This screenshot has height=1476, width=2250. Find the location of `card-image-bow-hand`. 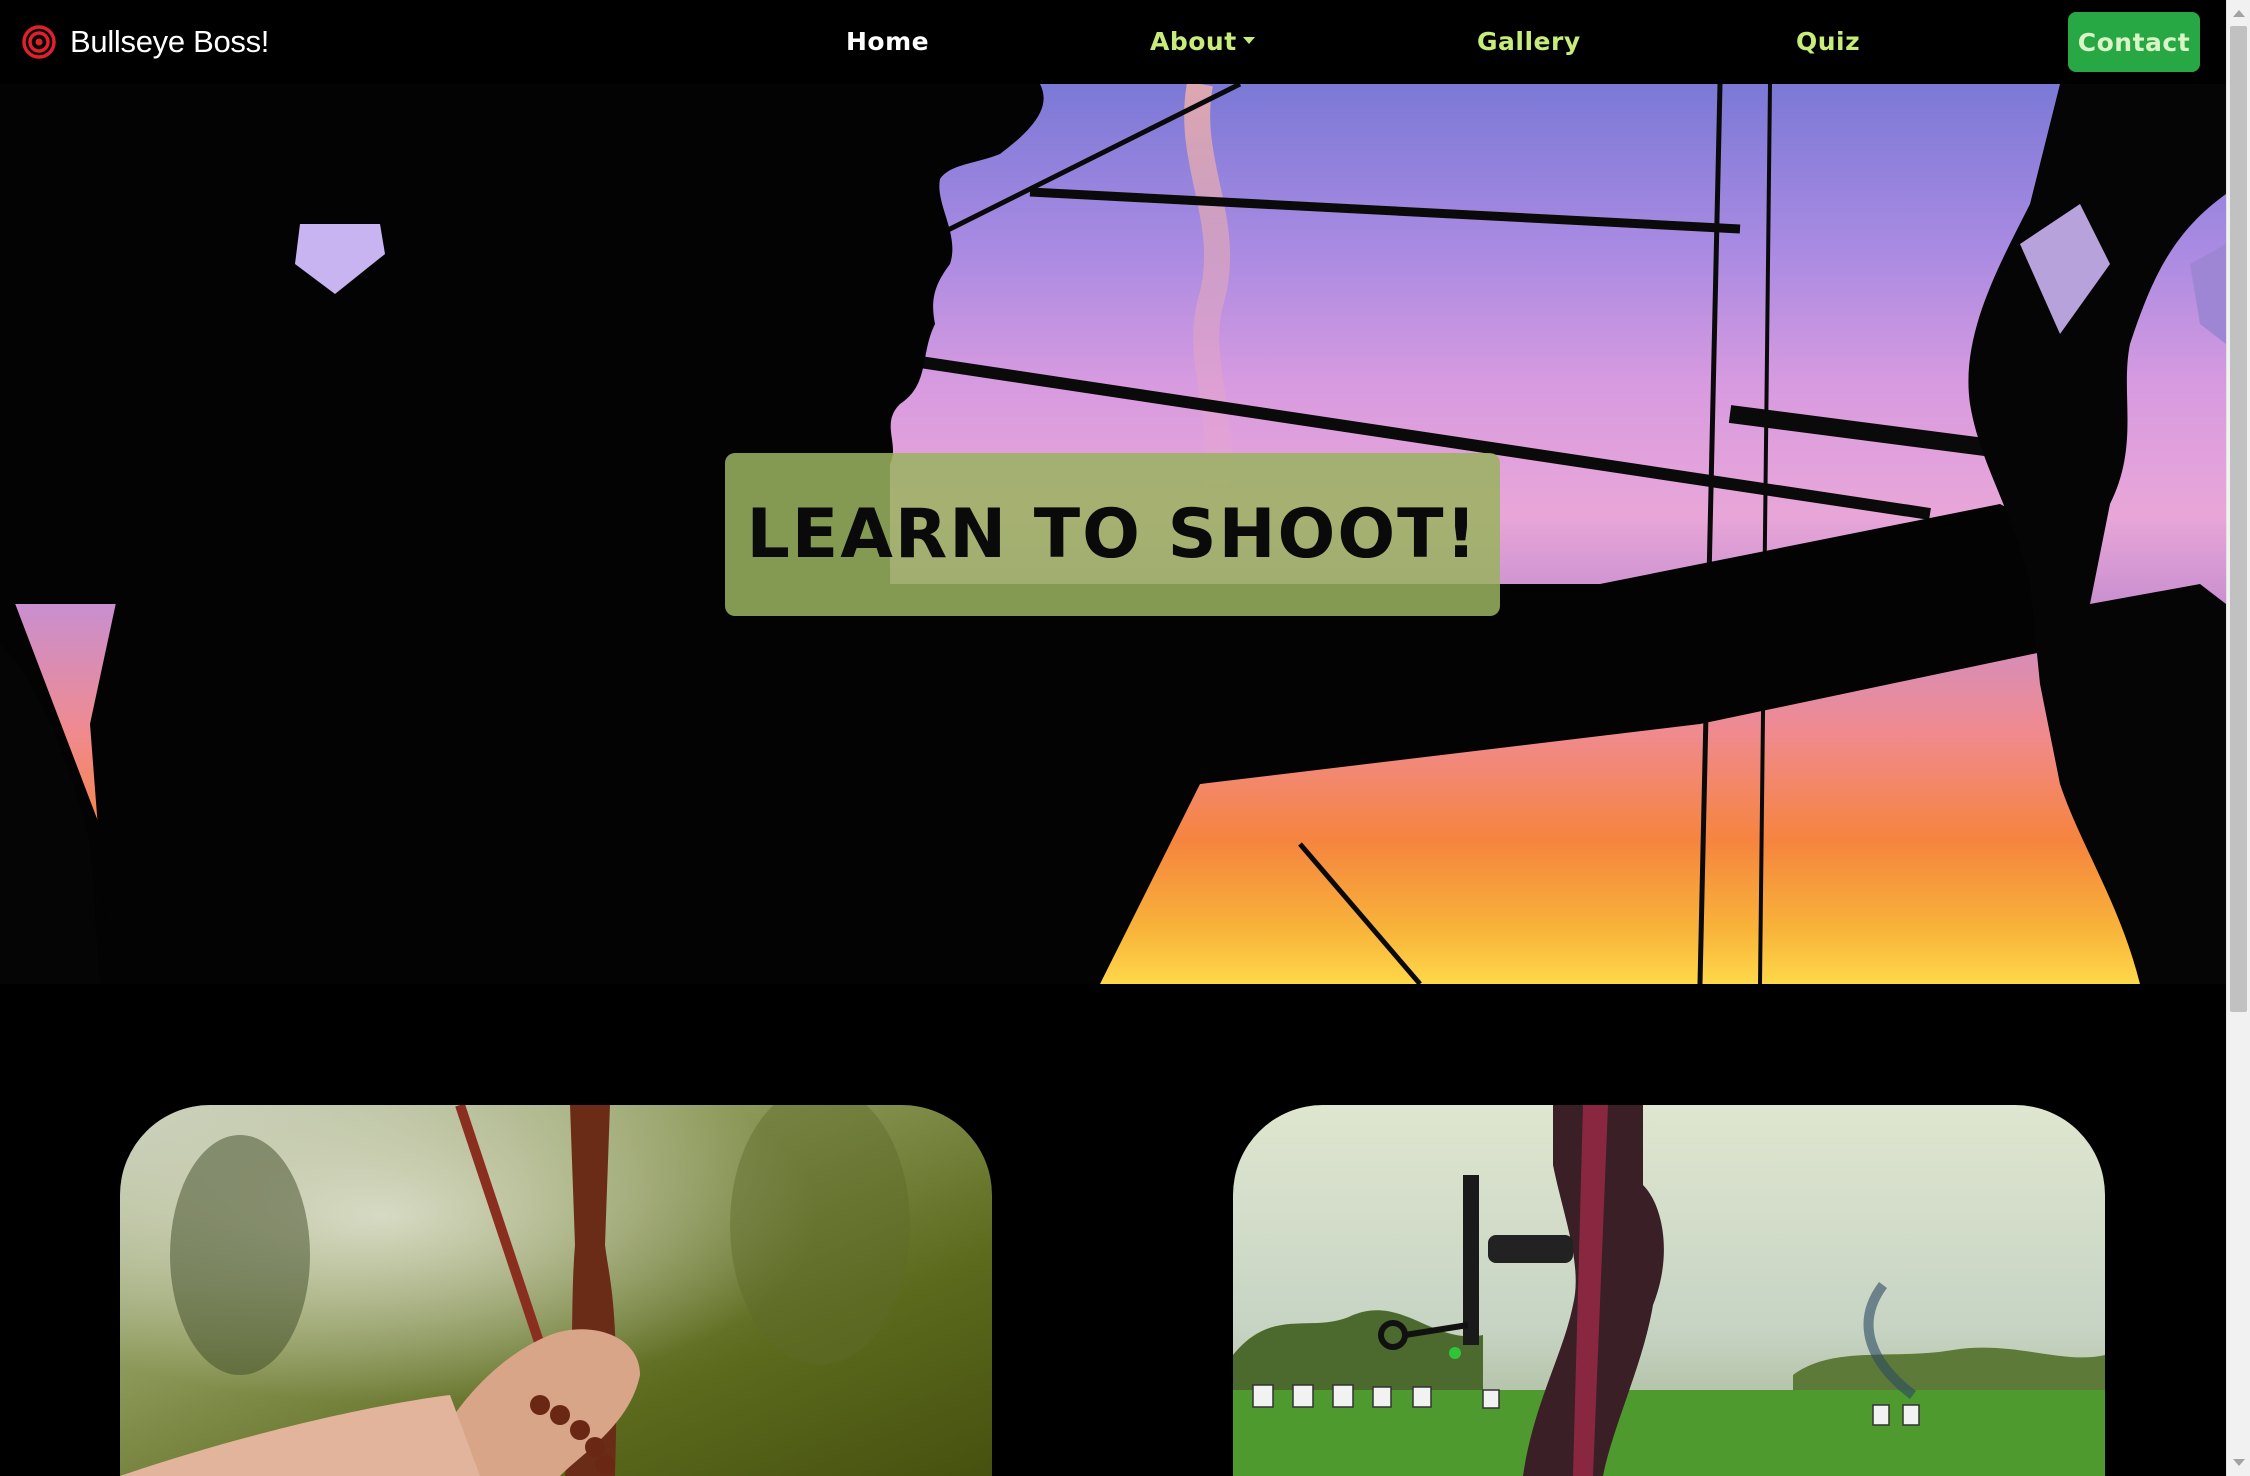

card-image-bow-hand is located at coordinates (556, 1290).